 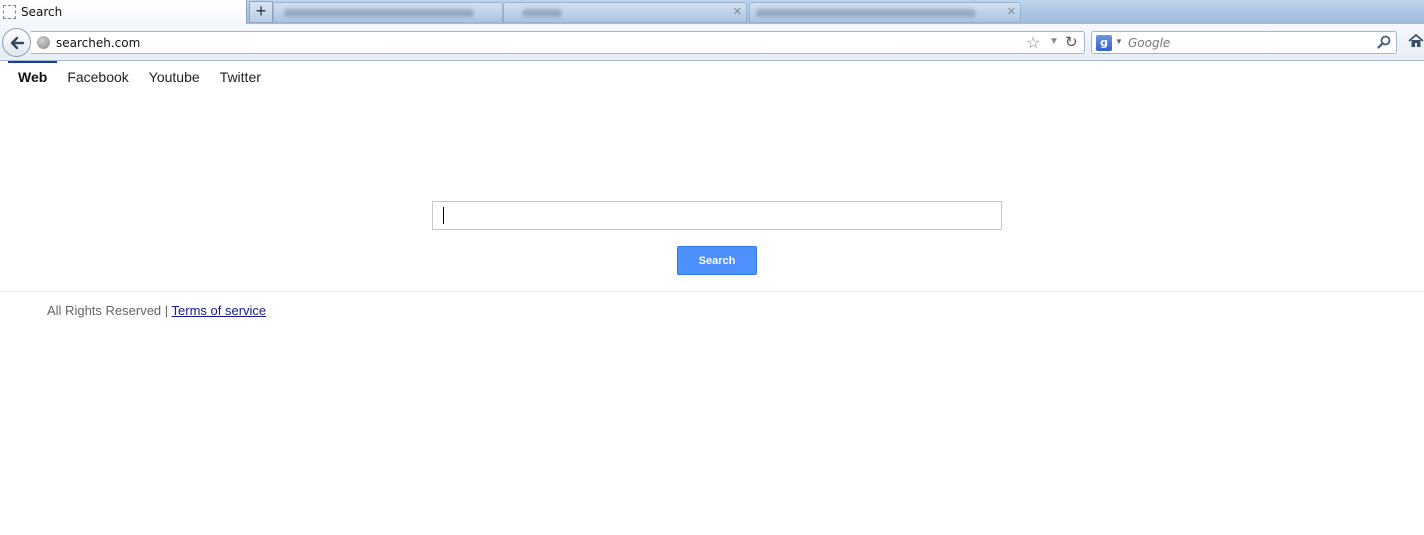 What do you see at coordinates (98, 43) in the screenshot?
I see `url-text: searcheh.com` at bounding box center [98, 43].